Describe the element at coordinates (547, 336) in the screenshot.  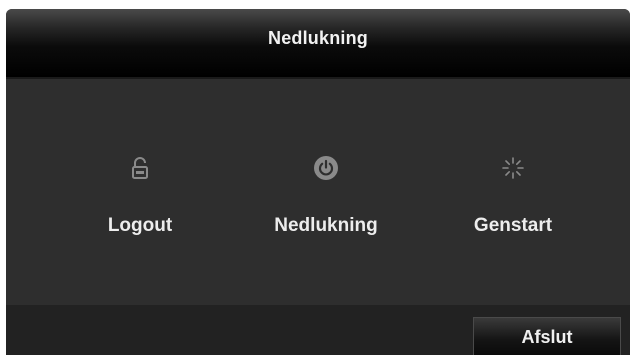
I see `exit-button: Afslut` at that location.